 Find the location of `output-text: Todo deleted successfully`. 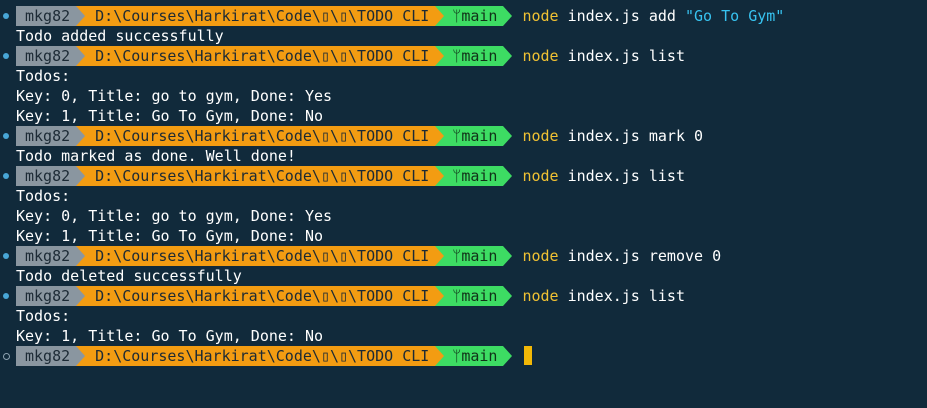

output-text: Todo deleted successfully is located at coordinates (129, 276).